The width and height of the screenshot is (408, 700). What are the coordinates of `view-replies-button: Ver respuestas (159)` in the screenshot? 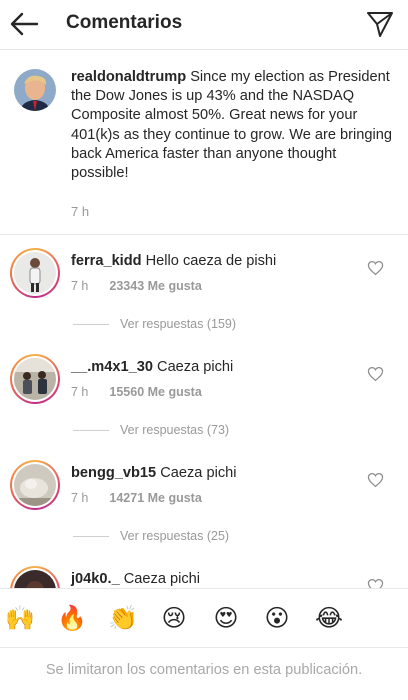 It's located at (154, 324).